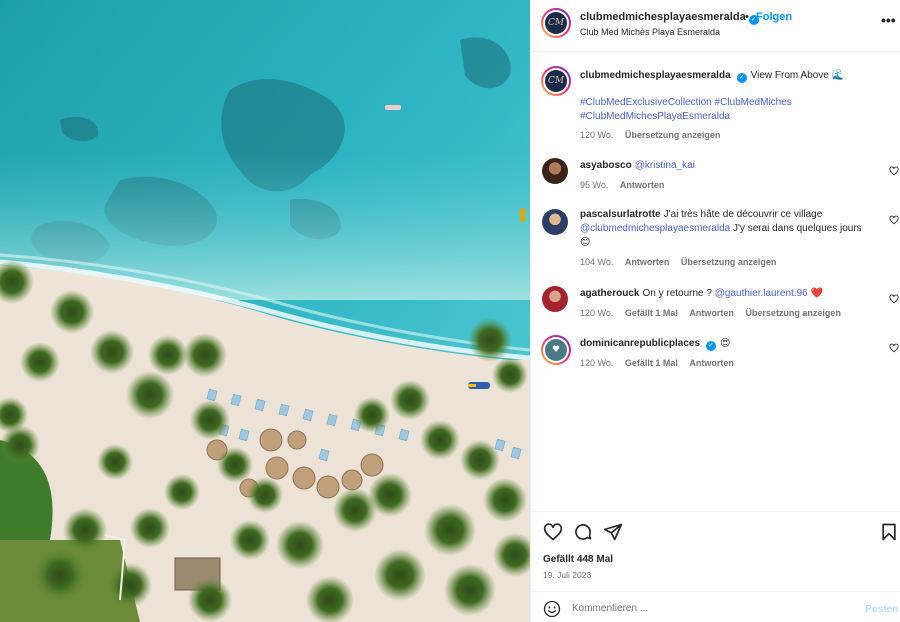 The width and height of the screenshot is (900, 622). What do you see at coordinates (673, 135) in the screenshot?
I see `caption-translate-link: Übersetzung anzeigen` at bounding box center [673, 135].